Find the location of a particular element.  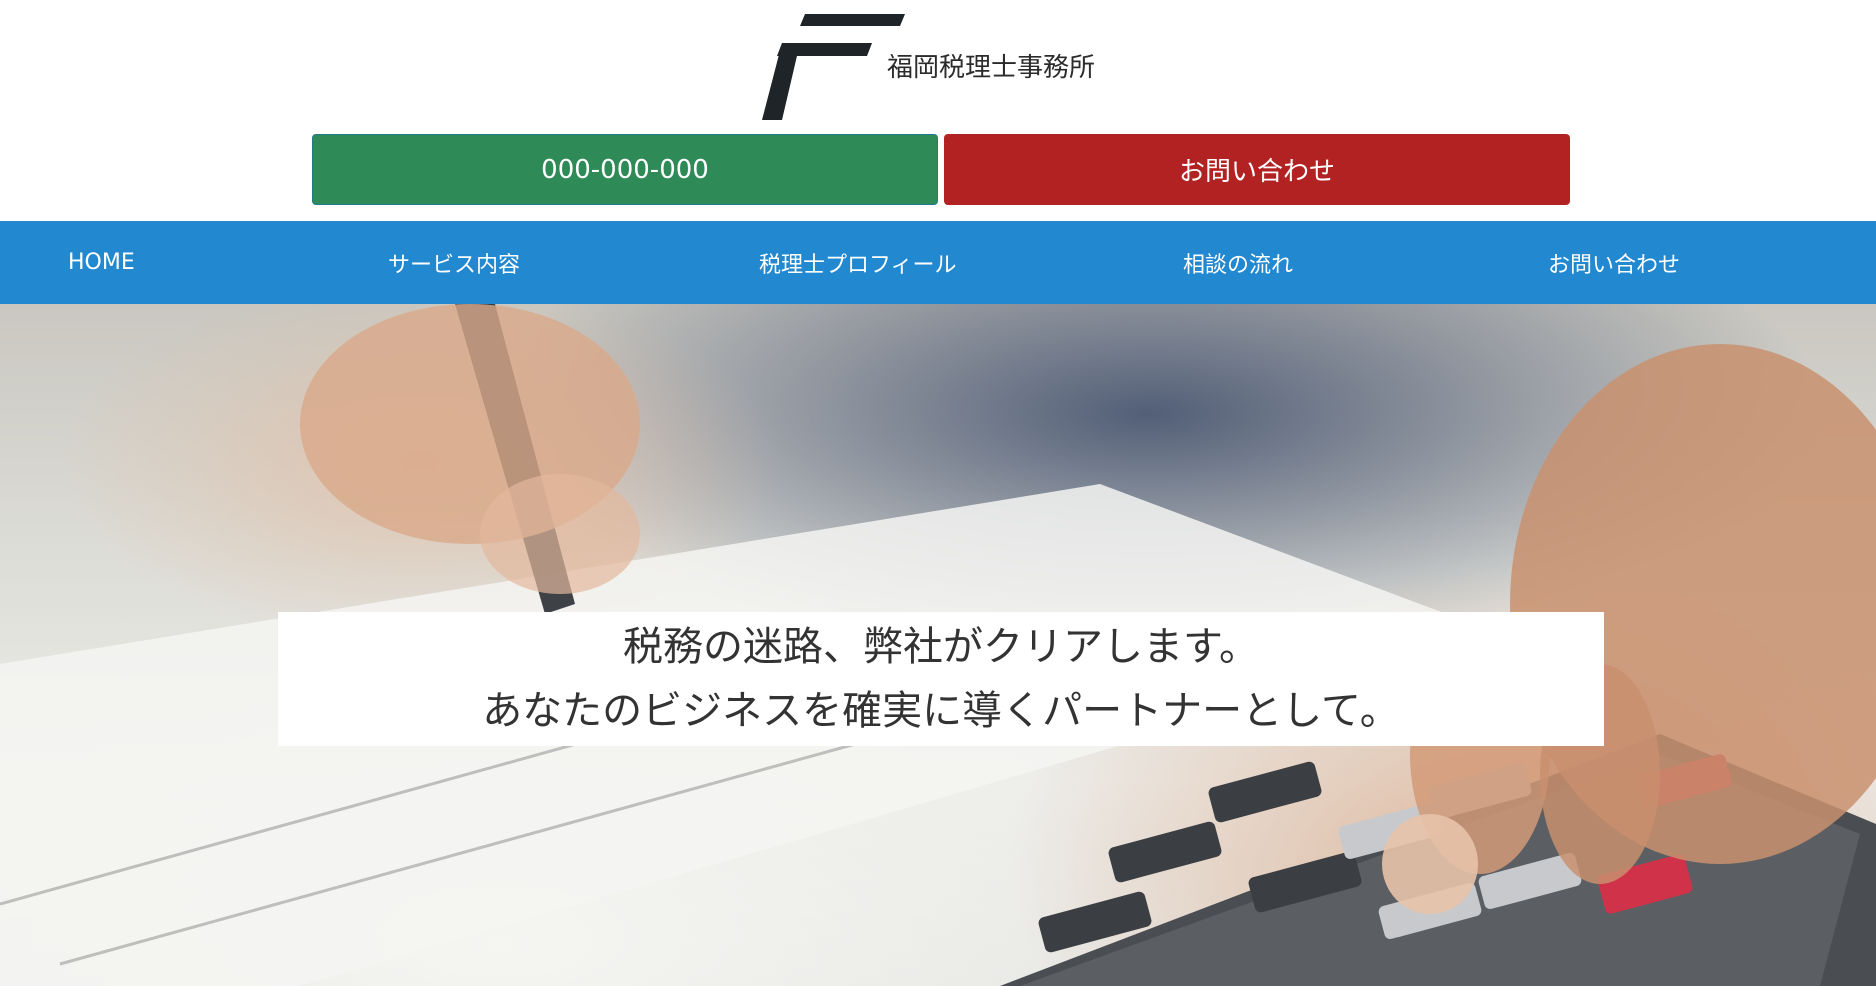

hero-tagline-line-1: 税務の迷路、弊社がクリアします。 is located at coordinates (941, 647).